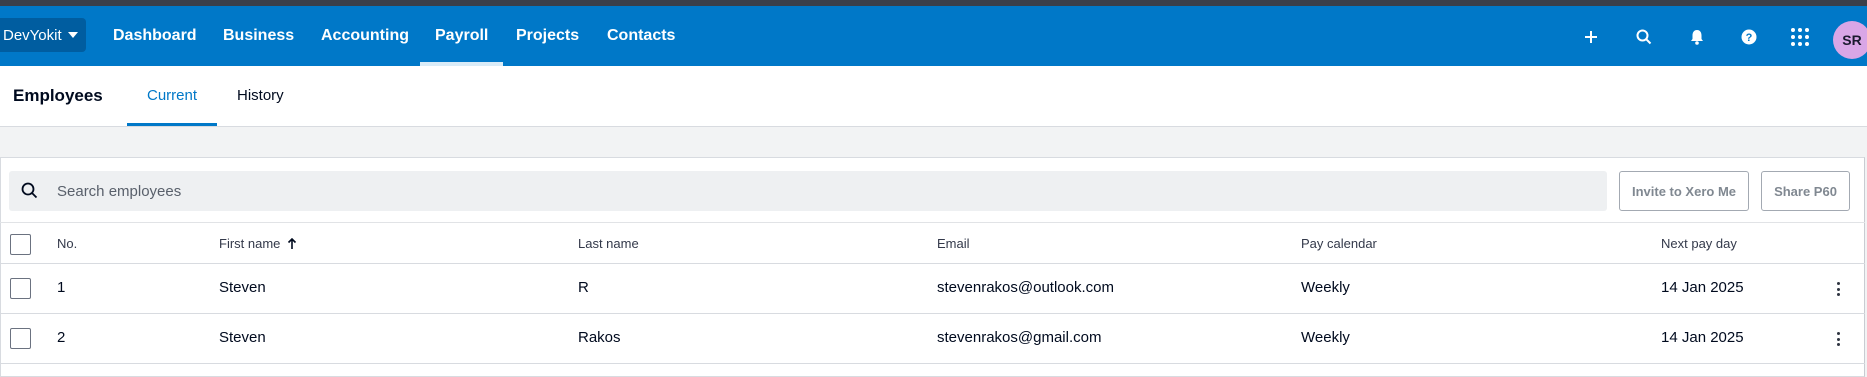 The width and height of the screenshot is (1867, 377). Describe the element at coordinates (1591, 37) in the screenshot. I see `plus-icon` at that location.